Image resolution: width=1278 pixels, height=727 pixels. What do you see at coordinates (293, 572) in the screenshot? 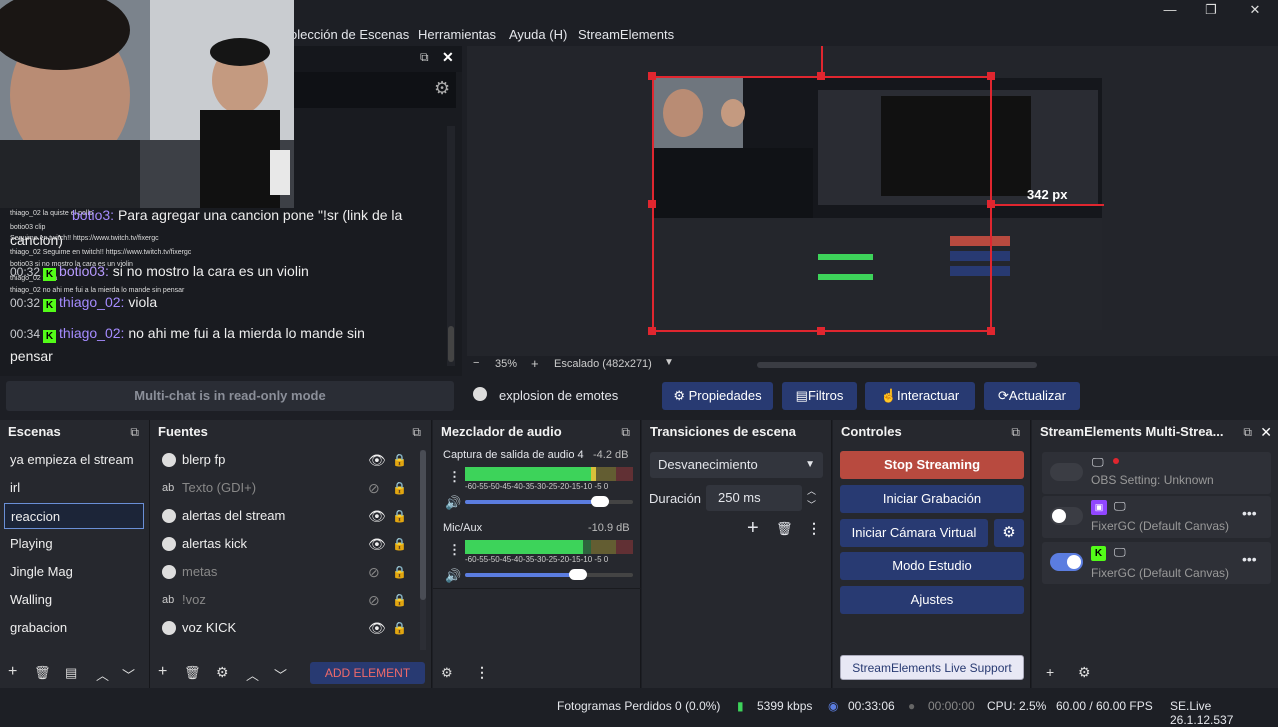
I see `source-item: metas ⊘ 🔒` at bounding box center [293, 572].